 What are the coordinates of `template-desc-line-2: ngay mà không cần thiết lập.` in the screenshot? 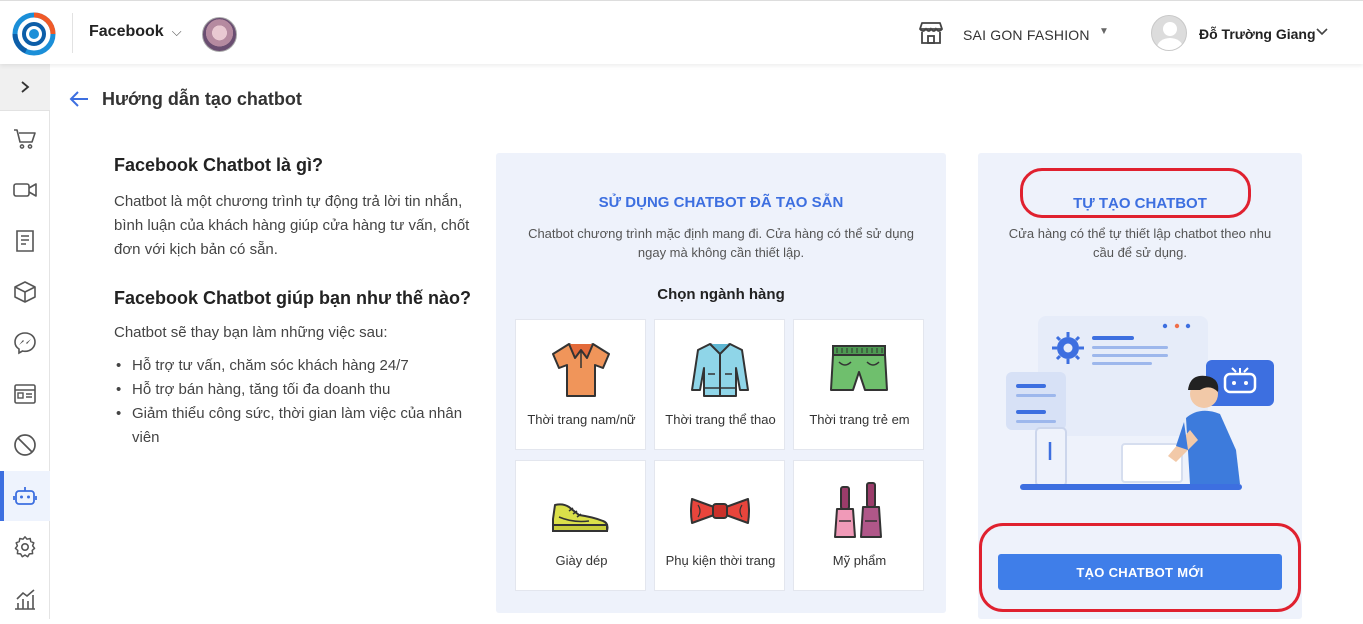 It's located at (721, 252).